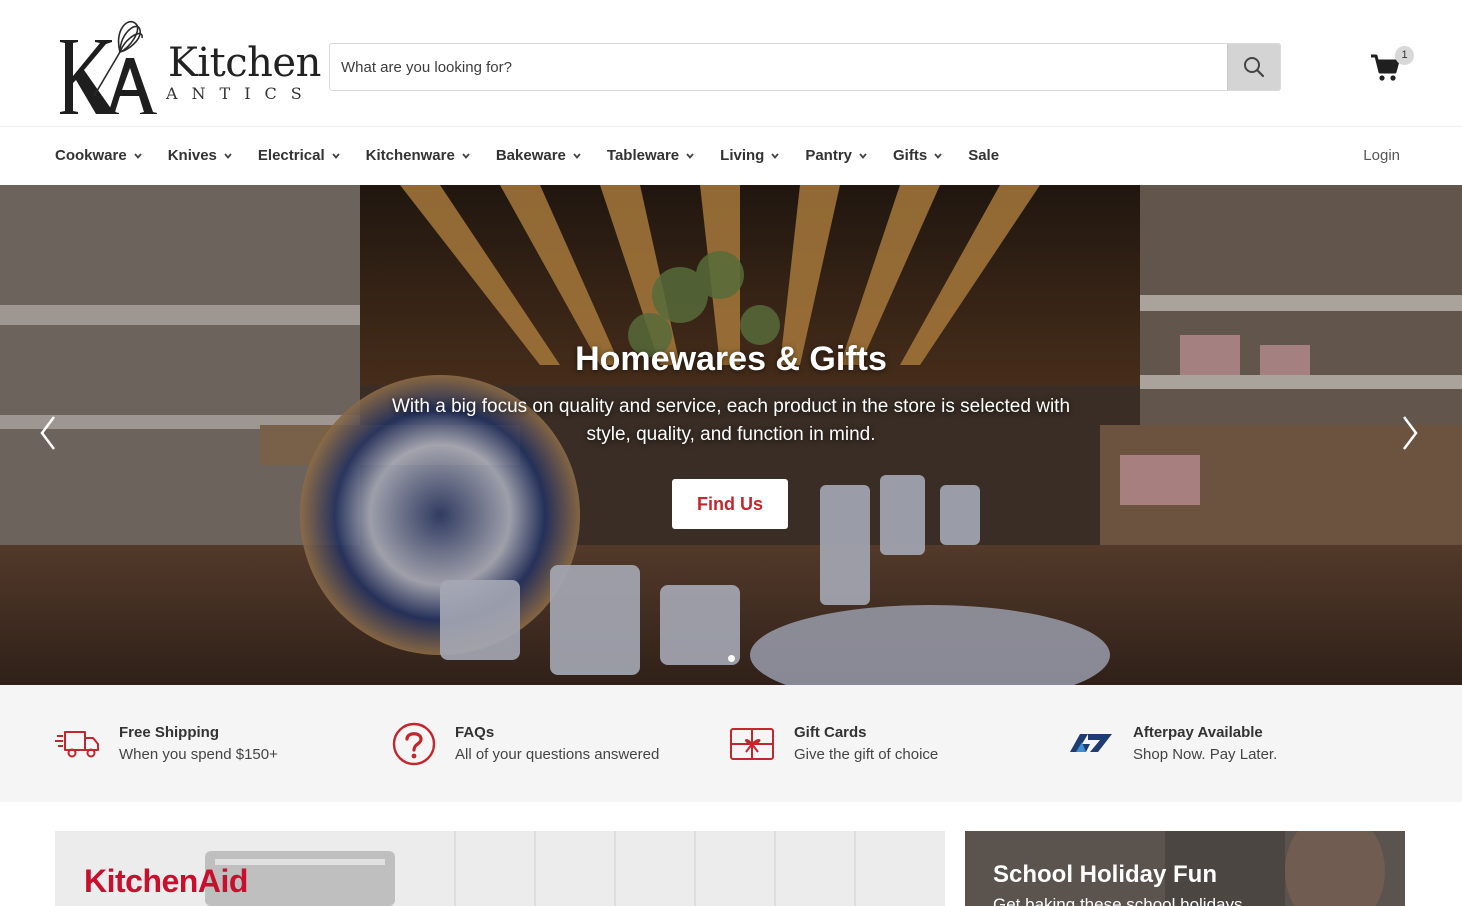 This screenshot has width=1462, height=906. Describe the element at coordinates (77, 744) in the screenshot. I see `truck-icon` at that location.